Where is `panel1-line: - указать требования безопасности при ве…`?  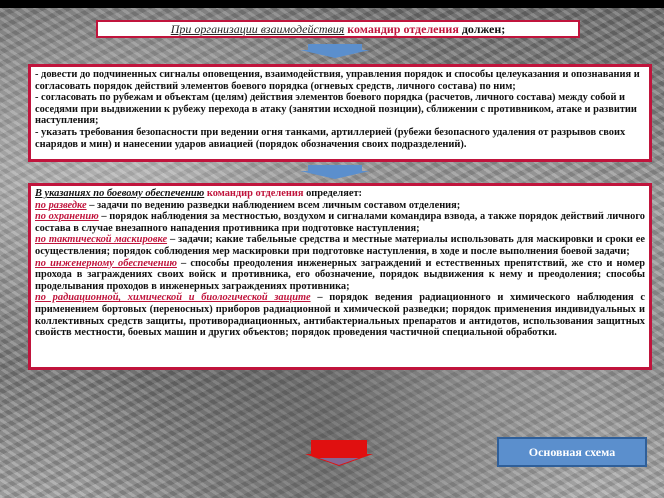 panel1-line: - указать требования безопасности при ве… is located at coordinates (330, 138).